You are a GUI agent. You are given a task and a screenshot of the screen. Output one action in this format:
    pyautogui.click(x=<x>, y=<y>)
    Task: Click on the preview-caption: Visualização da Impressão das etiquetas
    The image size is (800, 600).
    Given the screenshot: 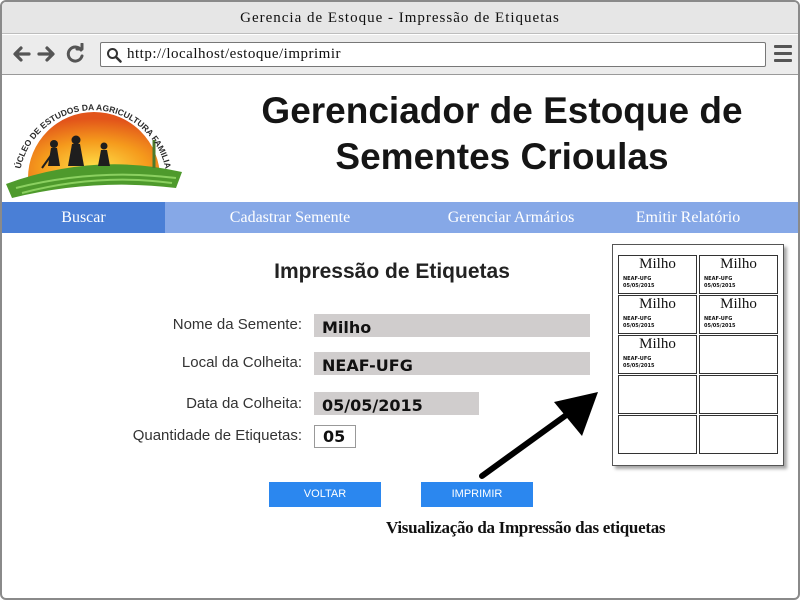 What is the action you would take?
    pyautogui.click(x=526, y=527)
    